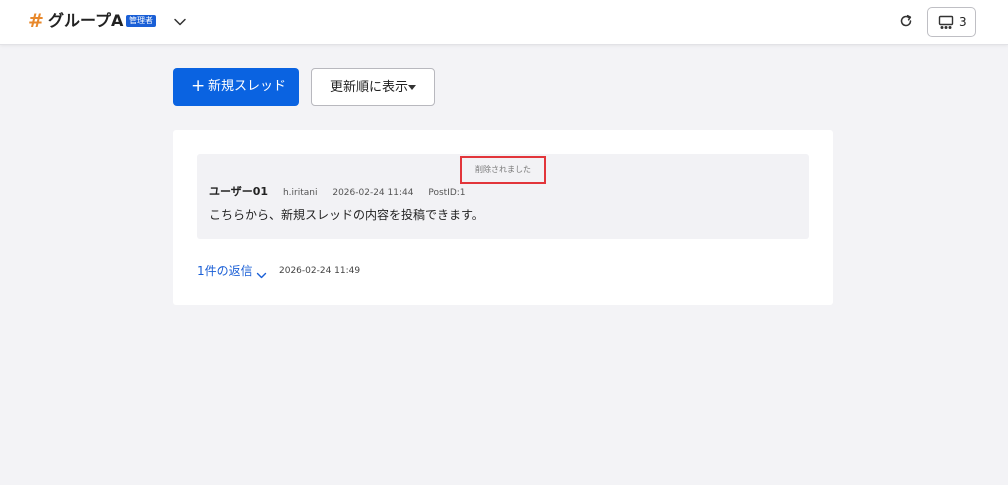 The width and height of the screenshot is (1008, 485). Describe the element at coordinates (504, 22) in the screenshot. I see `header-bar: # グループA 管理者 3` at that location.